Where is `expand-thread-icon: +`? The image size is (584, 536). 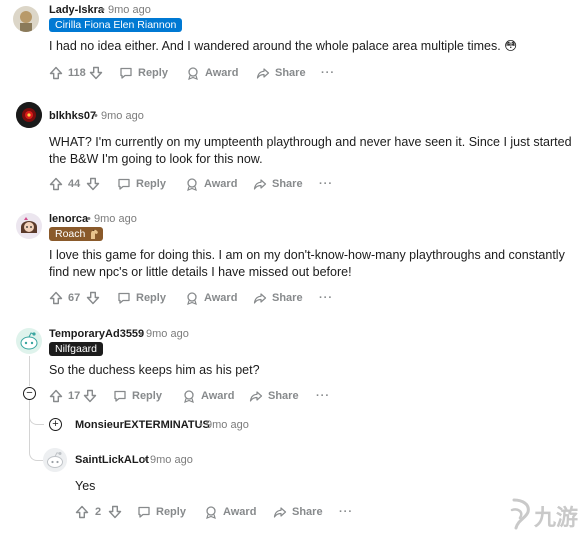
expand-thread-icon: + is located at coordinates (55, 424).